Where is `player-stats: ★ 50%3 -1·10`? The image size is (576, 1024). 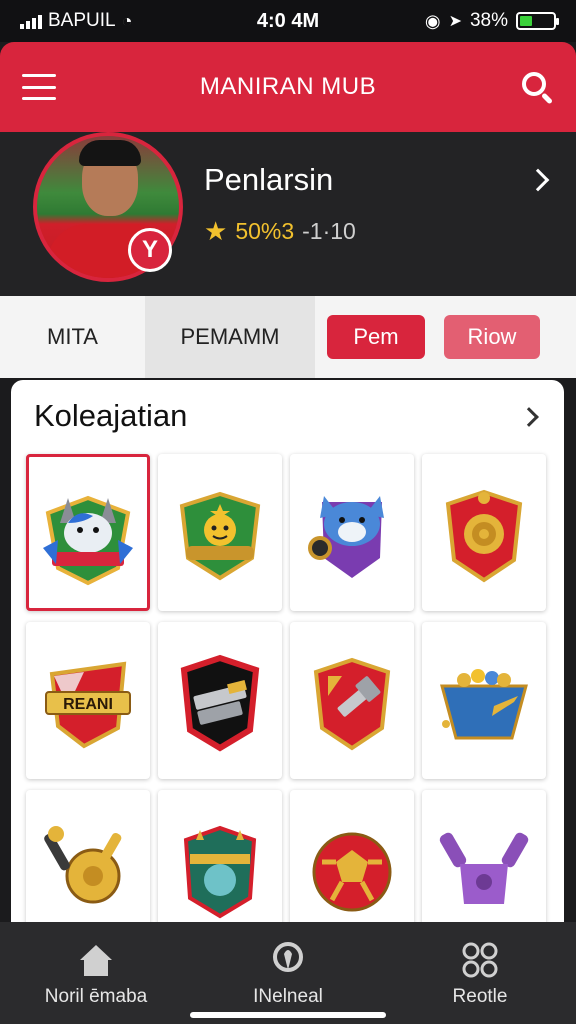 player-stats: ★ 50%3 -1·10 is located at coordinates (280, 231).